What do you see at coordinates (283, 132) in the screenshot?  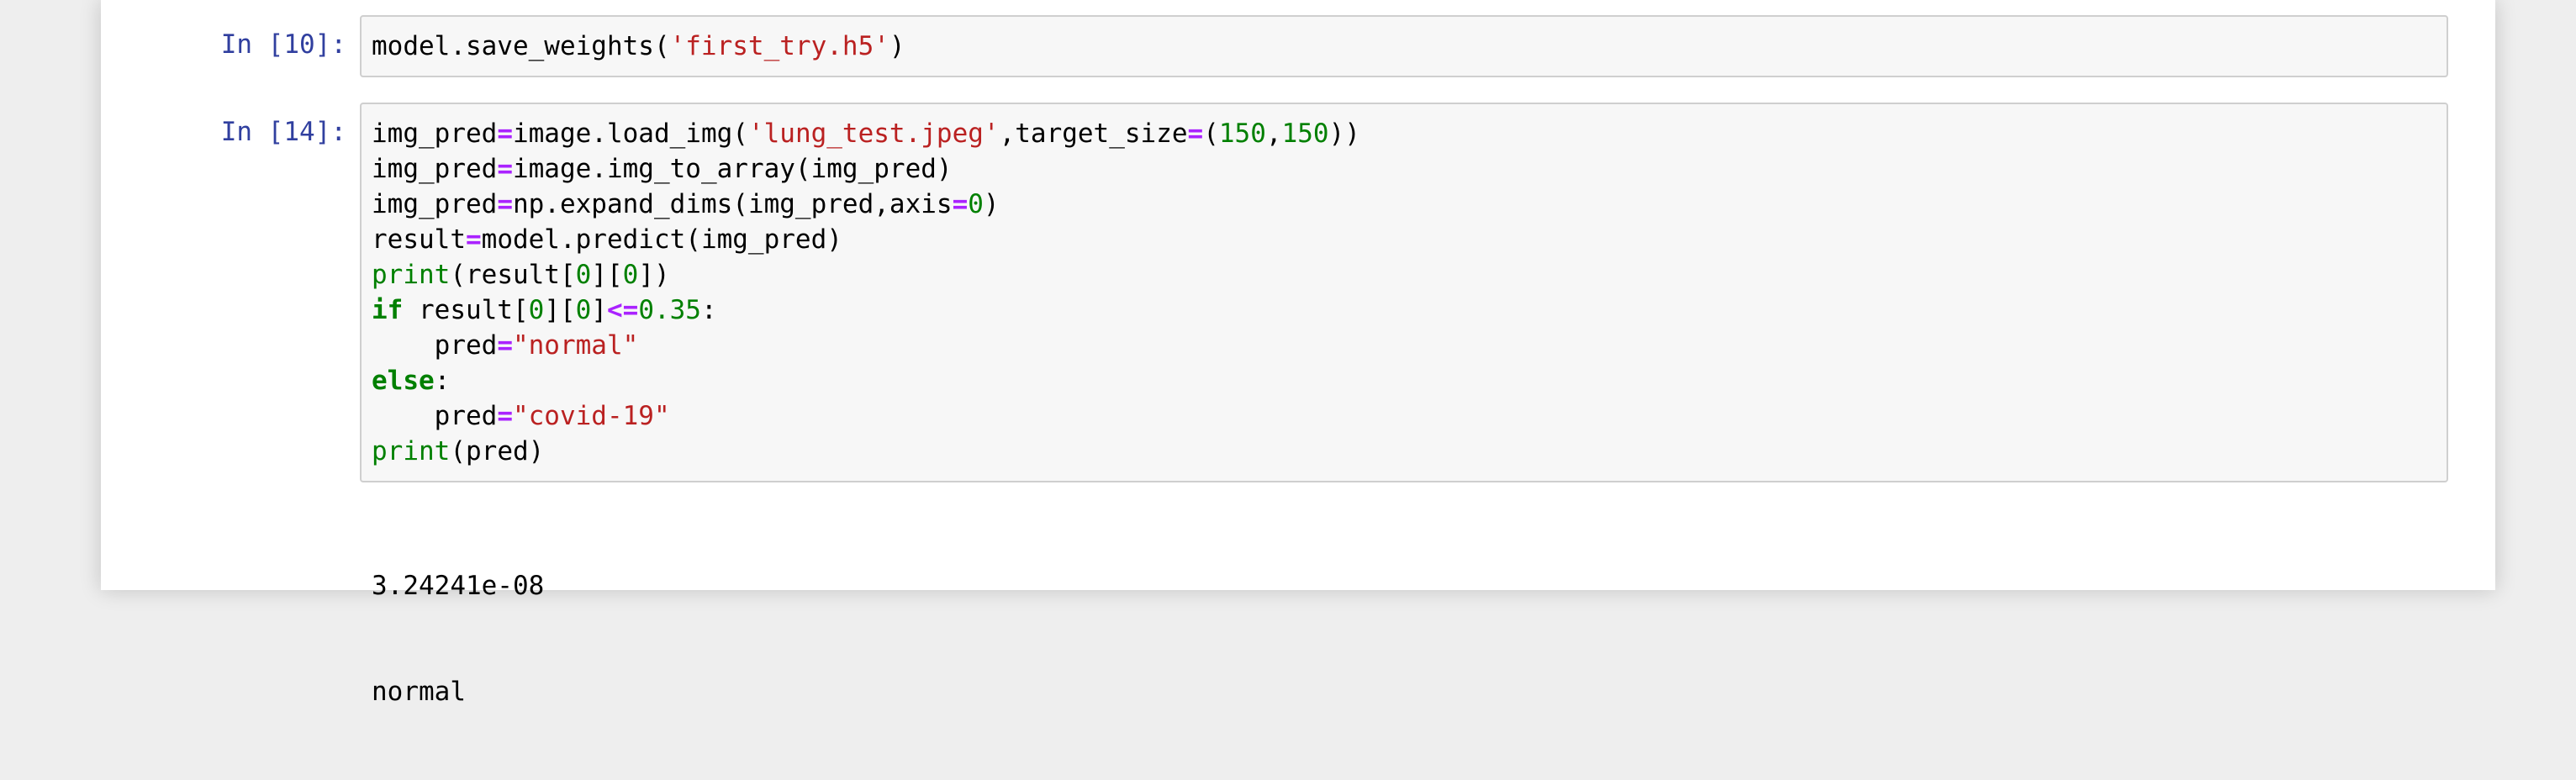 I see `cell-prompt: In [14]:` at bounding box center [283, 132].